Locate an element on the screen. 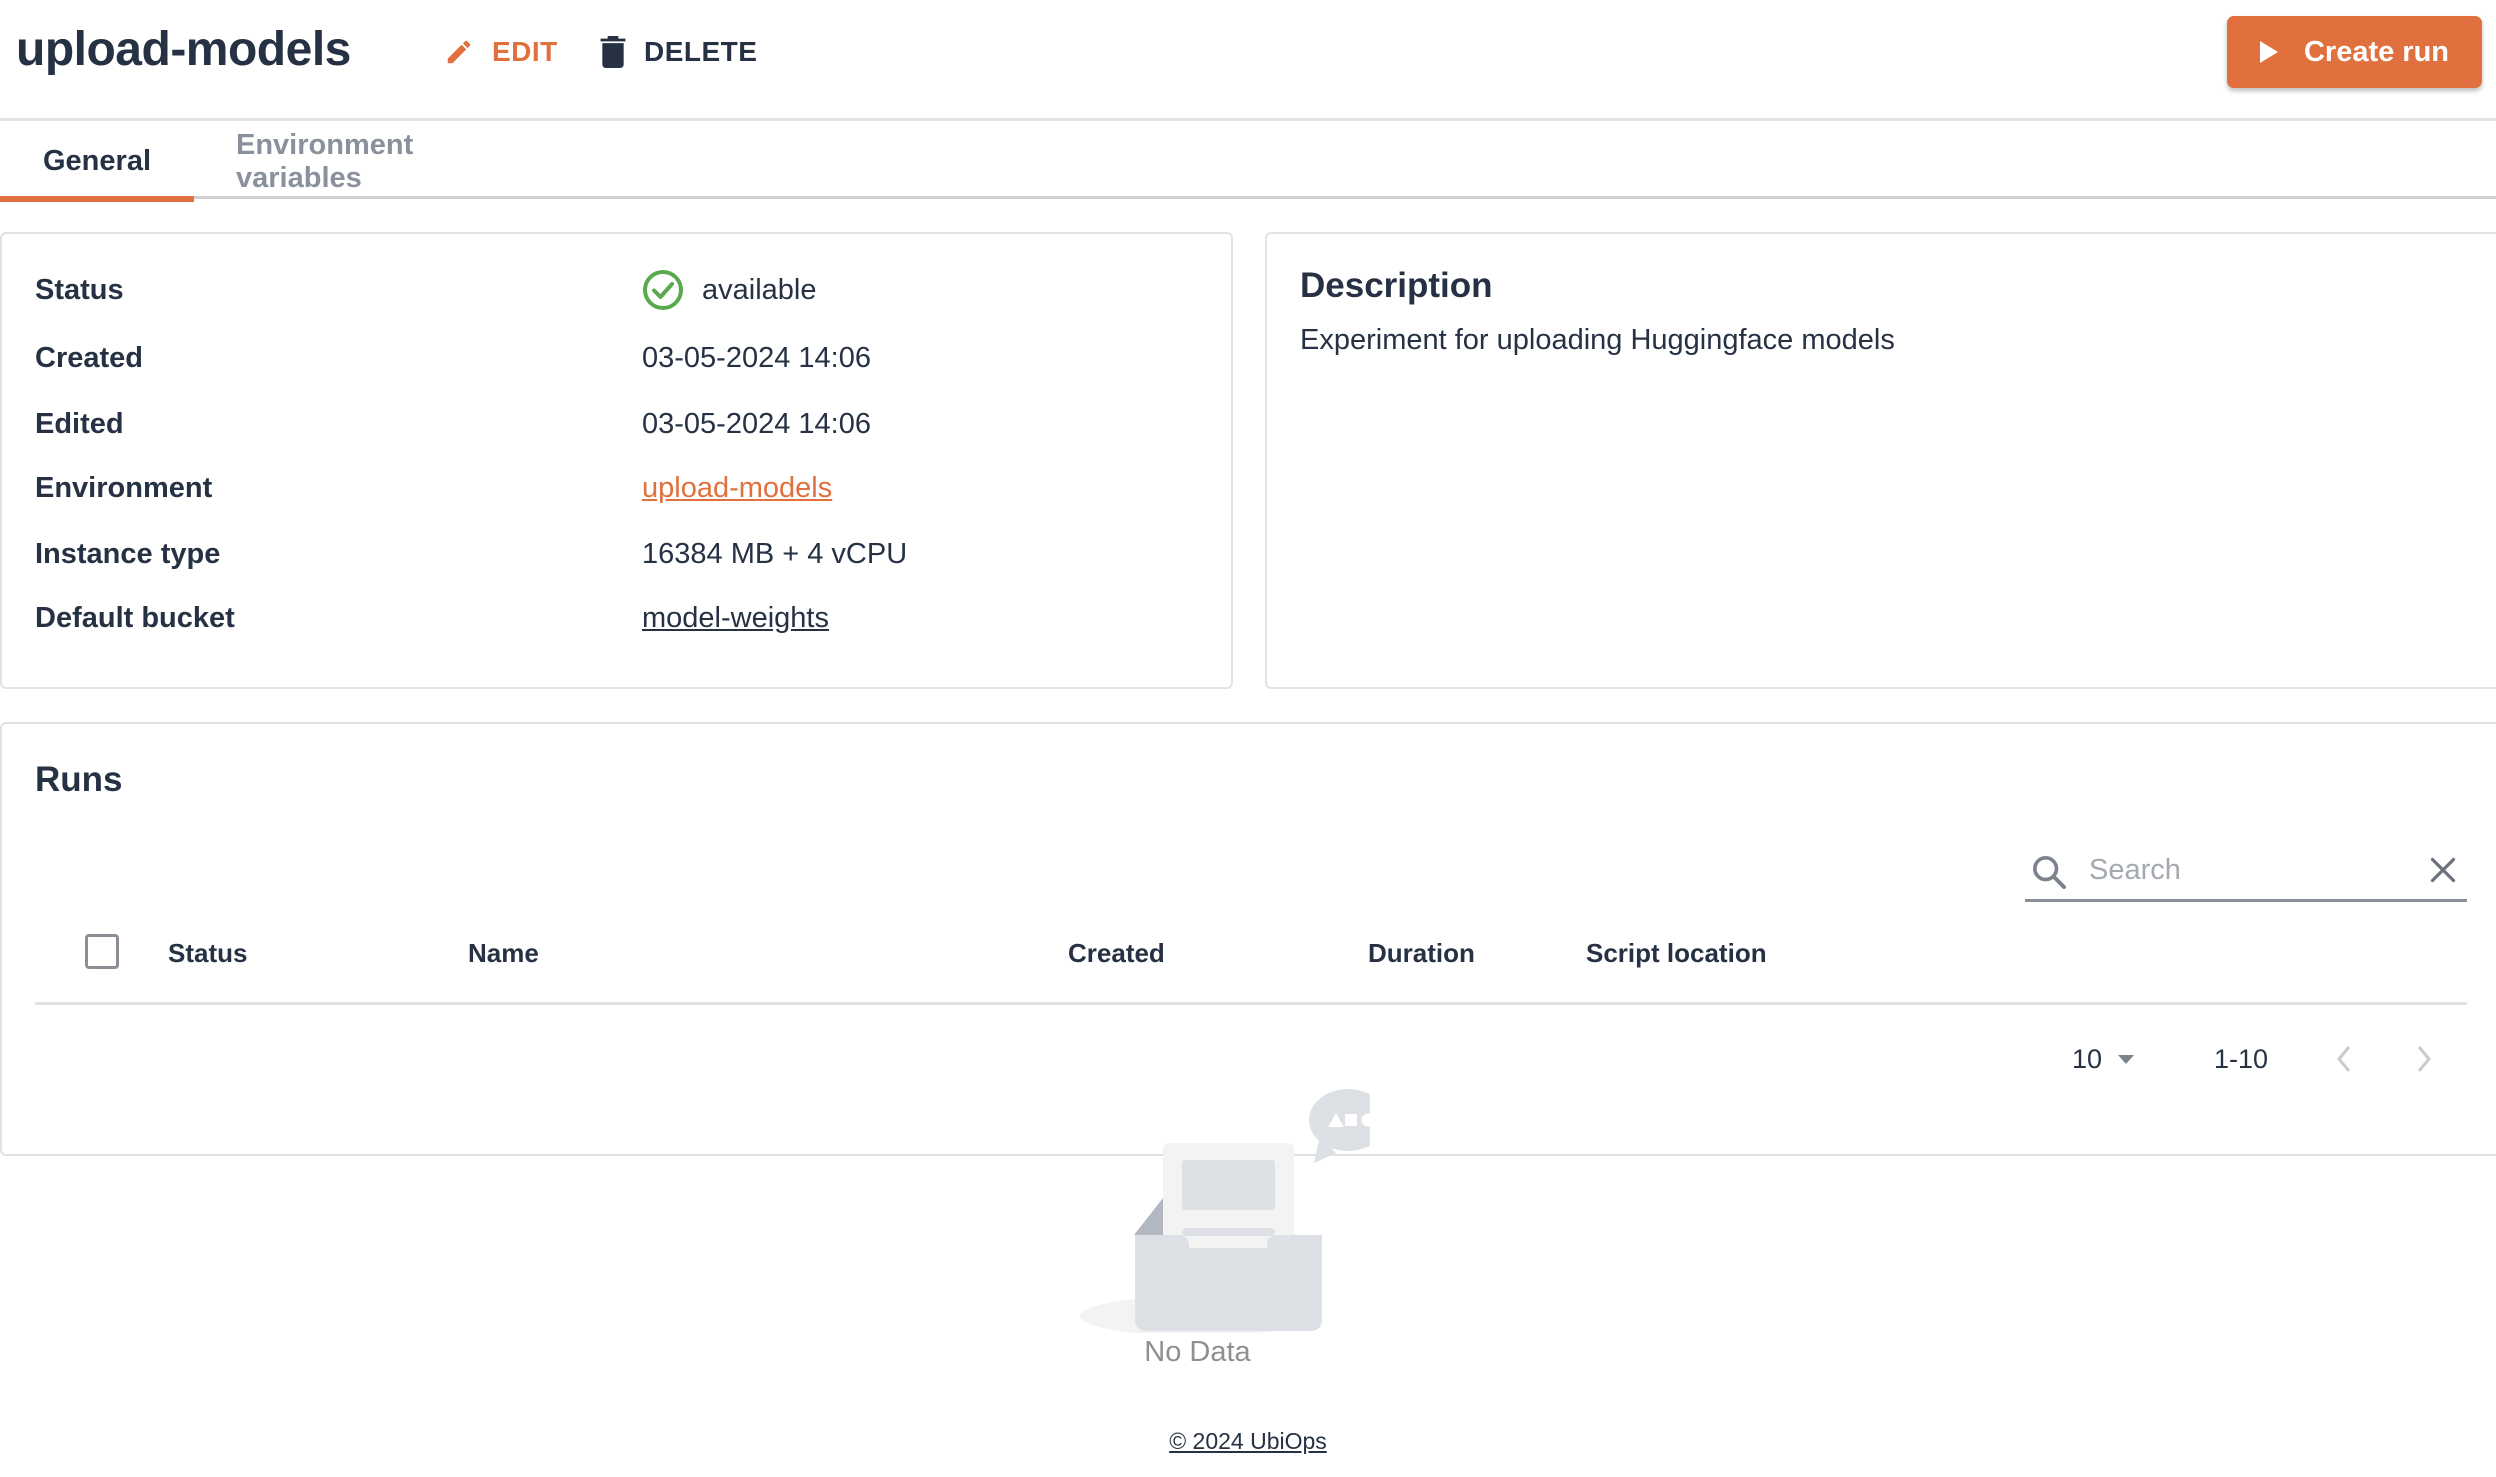 The height and width of the screenshot is (1477, 2496). pencil-icon is located at coordinates (459, 52).